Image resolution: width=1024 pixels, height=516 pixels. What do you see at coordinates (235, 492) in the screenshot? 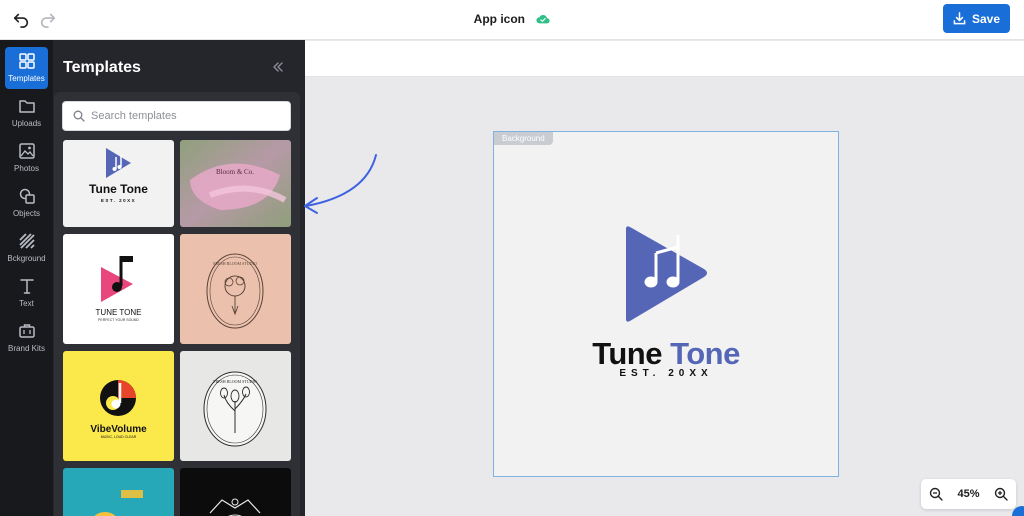
I see `template-tile-black` at bounding box center [235, 492].